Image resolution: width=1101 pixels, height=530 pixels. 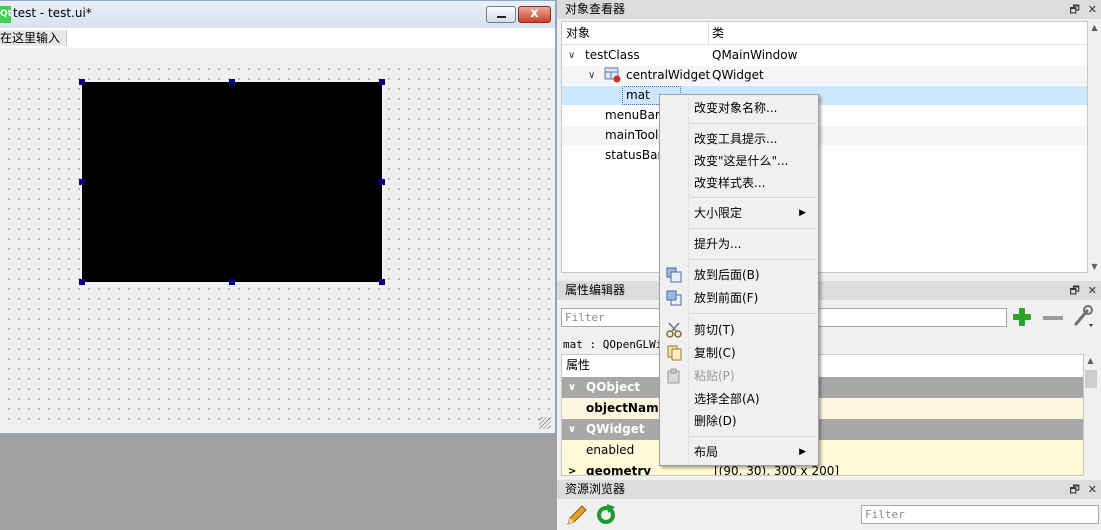 I want to click on submenu-arrow-icon: ▶, so click(x=802, y=213).